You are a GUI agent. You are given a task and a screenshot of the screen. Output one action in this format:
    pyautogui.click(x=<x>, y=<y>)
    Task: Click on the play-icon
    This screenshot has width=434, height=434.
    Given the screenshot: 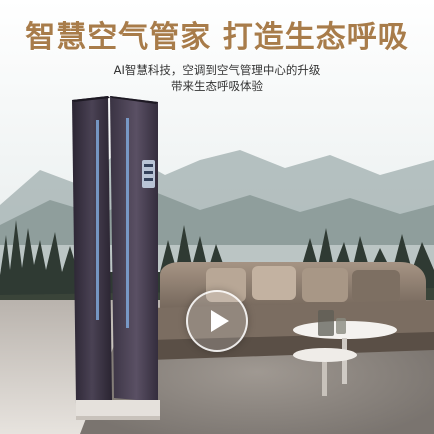 What is the action you would take?
    pyautogui.click(x=220, y=321)
    